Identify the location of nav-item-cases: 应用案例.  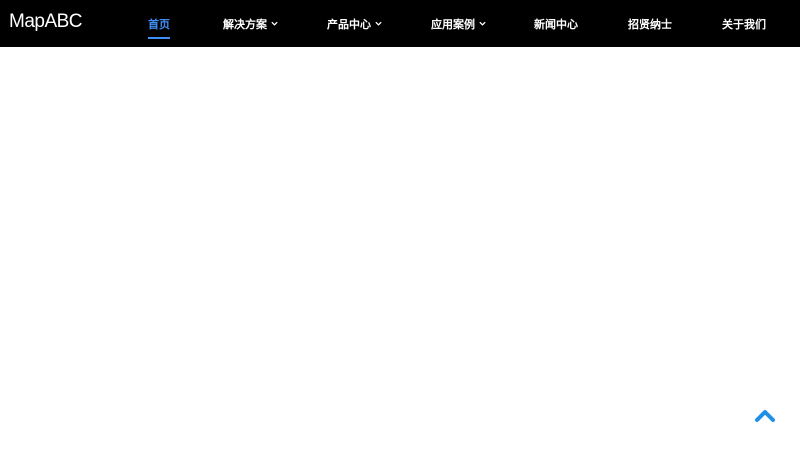
(459, 23).